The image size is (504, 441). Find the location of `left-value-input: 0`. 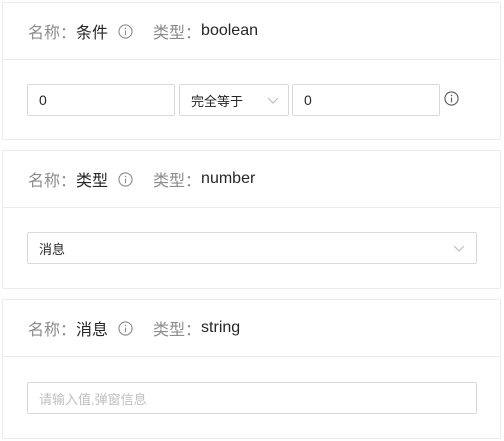

left-value-input: 0 is located at coordinates (101, 100).